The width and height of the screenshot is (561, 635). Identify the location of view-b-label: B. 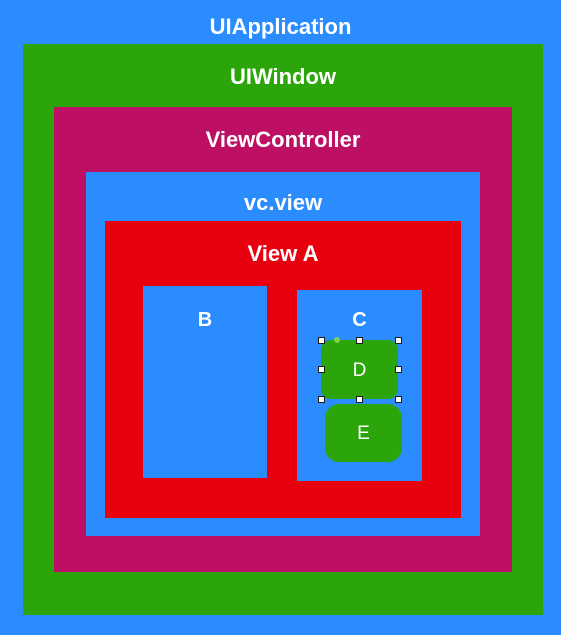
(205, 320).